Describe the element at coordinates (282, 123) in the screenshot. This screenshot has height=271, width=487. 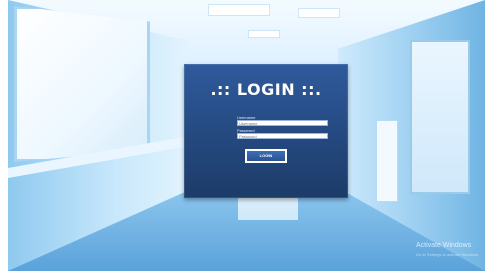
I see `username-input` at that location.